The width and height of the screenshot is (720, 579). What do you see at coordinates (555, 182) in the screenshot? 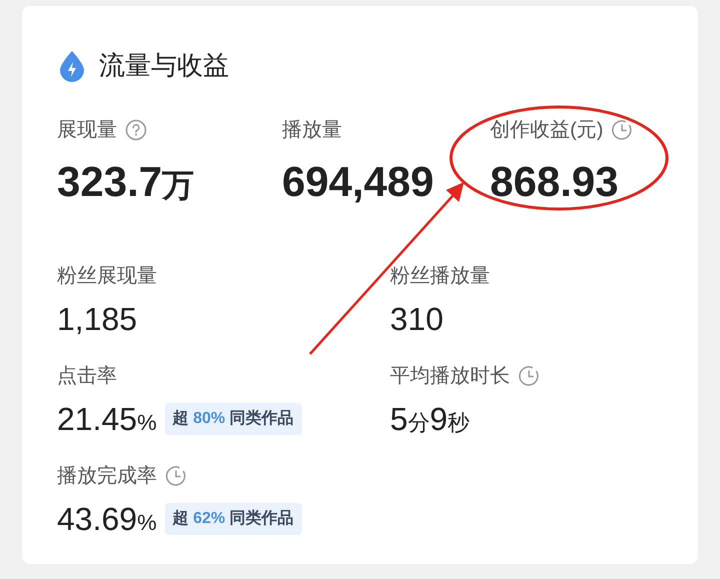
I see `metric-value: 868.93` at bounding box center [555, 182].